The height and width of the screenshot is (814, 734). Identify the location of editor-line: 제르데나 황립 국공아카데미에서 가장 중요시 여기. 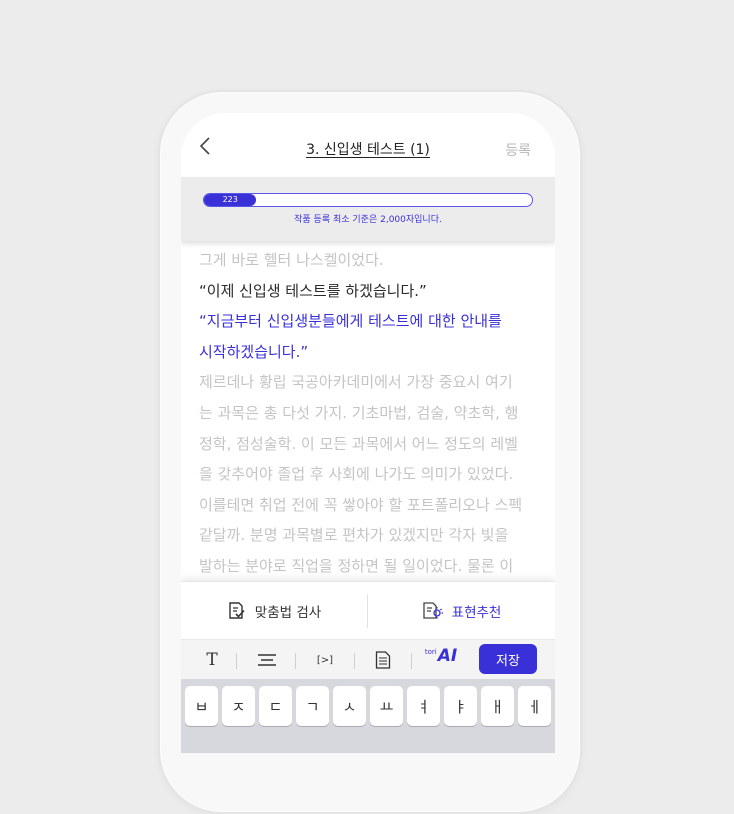
(356, 382).